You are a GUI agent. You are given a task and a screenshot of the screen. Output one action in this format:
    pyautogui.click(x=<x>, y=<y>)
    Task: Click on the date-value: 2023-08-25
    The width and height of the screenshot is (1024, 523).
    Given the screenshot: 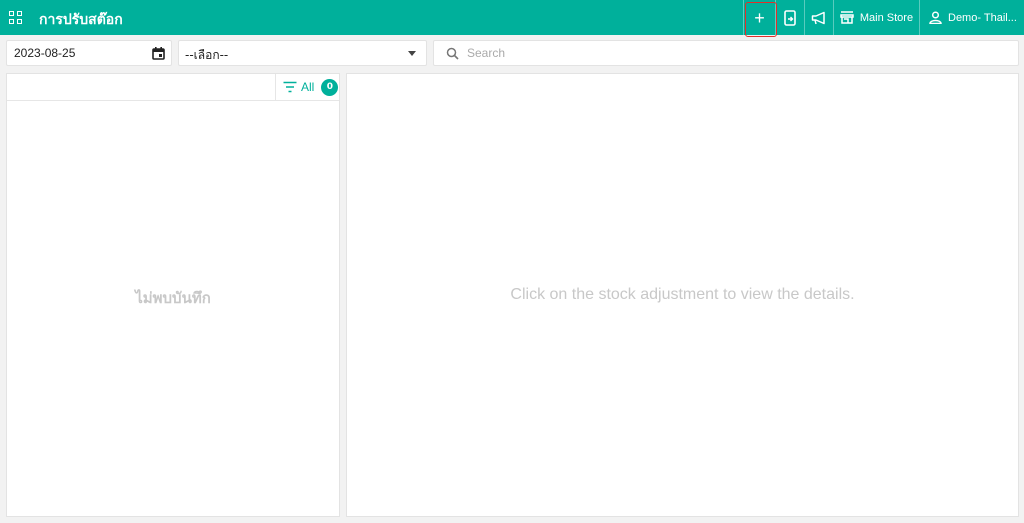 What is the action you would take?
    pyautogui.click(x=45, y=53)
    